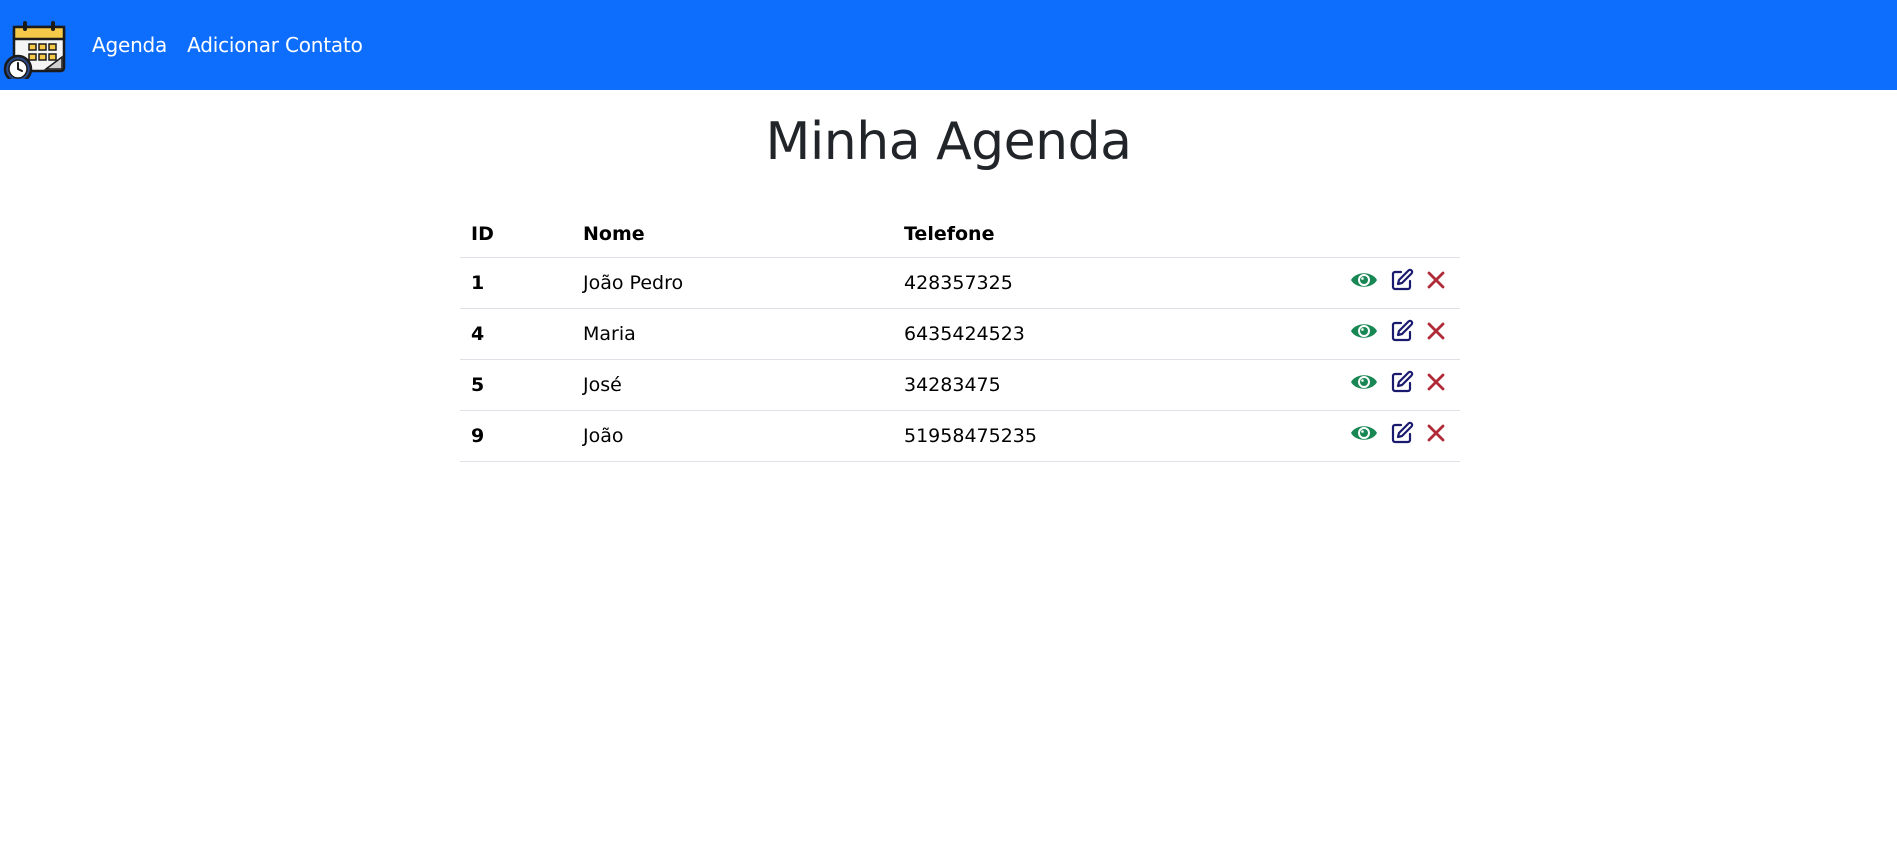 This screenshot has width=1897, height=861. Describe the element at coordinates (732, 385) in the screenshot. I see `cell-nome: José` at that location.